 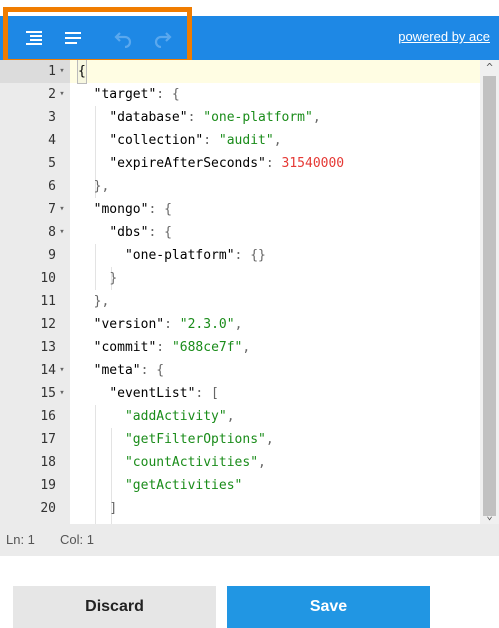 I want to click on code-line: 16 "addActivity",, so click(x=240, y=416).